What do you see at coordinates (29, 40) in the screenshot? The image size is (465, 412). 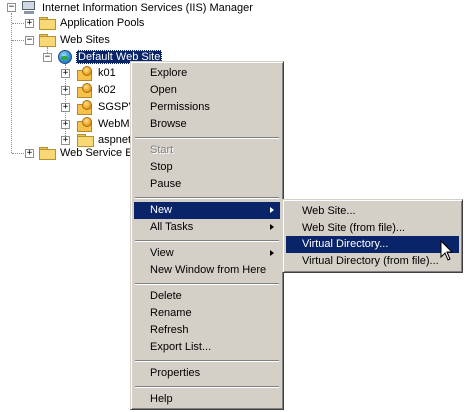 I see `collapse-web-sites-toggle: −` at bounding box center [29, 40].